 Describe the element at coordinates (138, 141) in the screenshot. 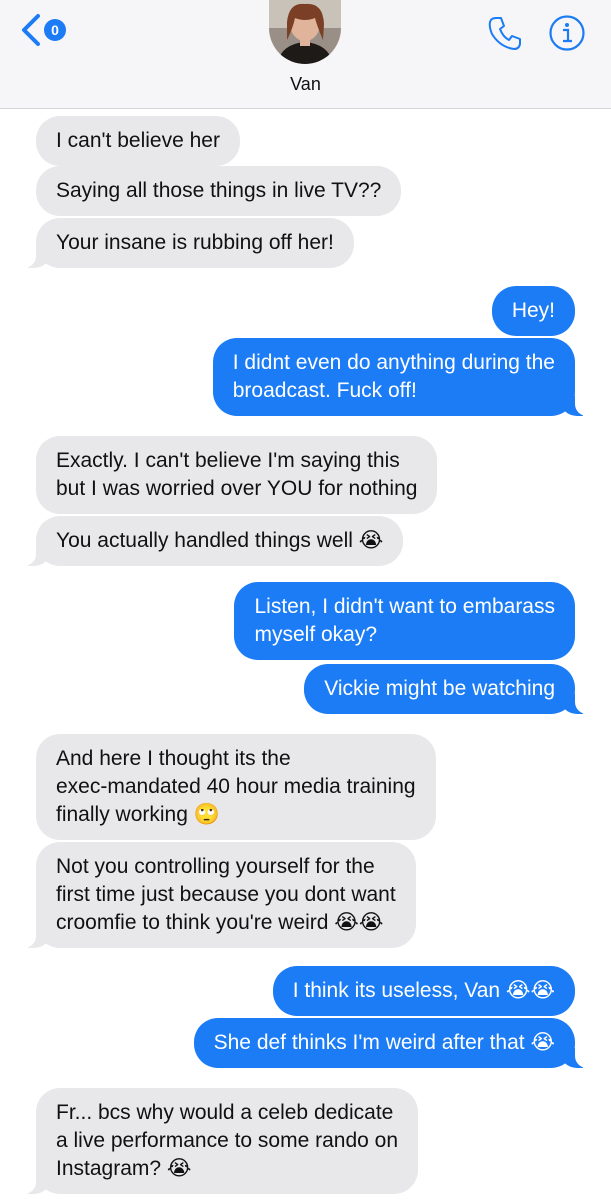

I see `message-bubble-received: I can't believe her` at that location.